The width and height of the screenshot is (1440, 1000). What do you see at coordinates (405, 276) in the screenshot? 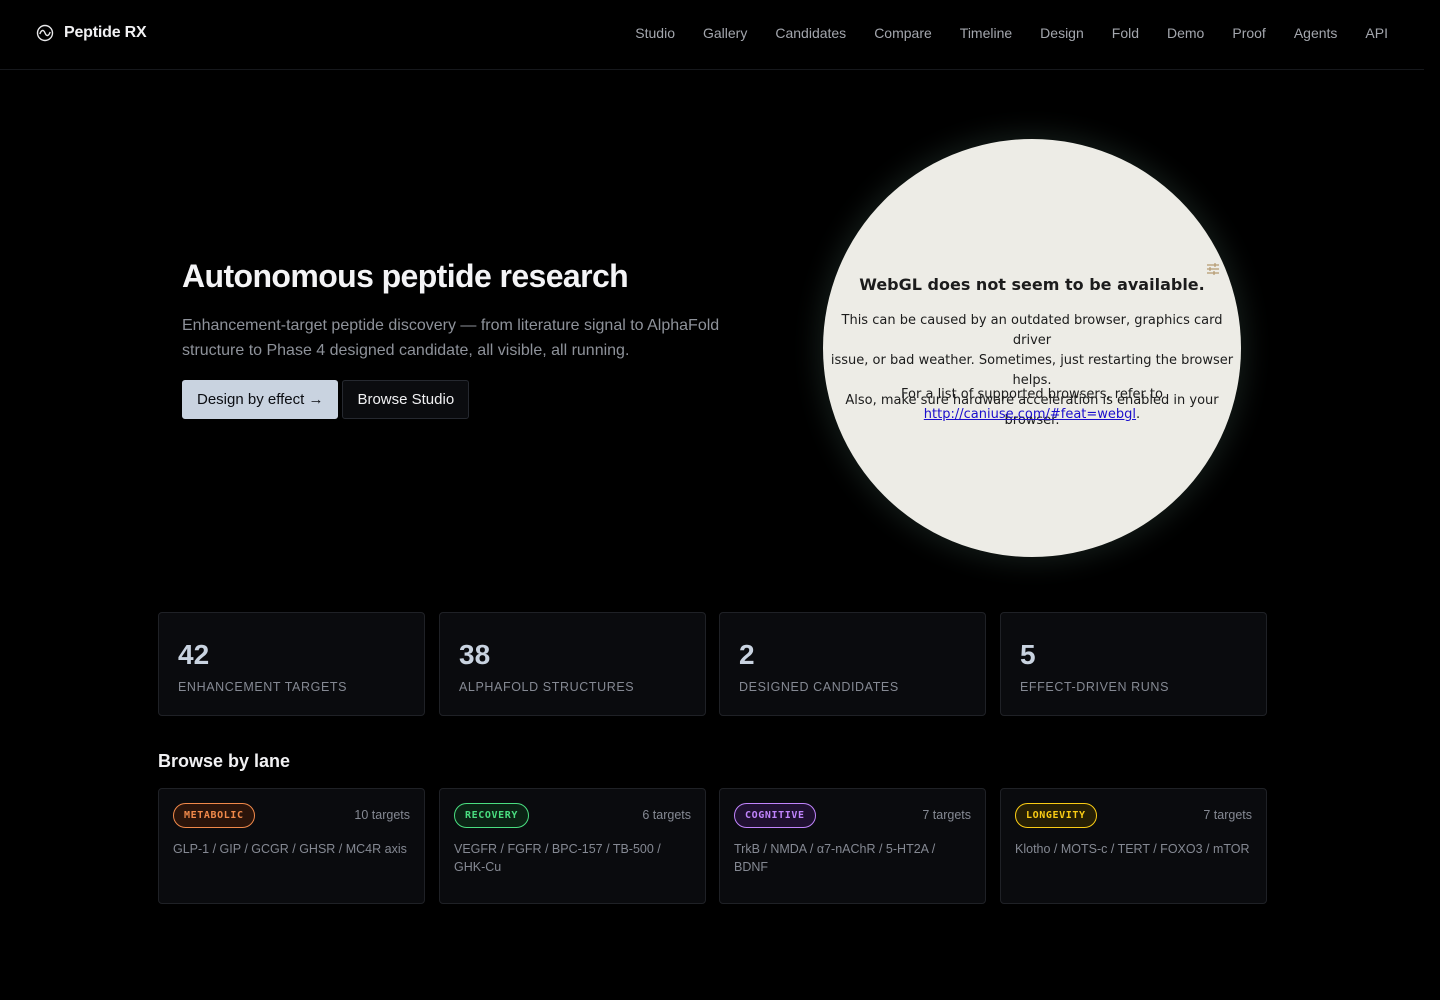
I see `hero-title: Autonomous peptide research` at bounding box center [405, 276].